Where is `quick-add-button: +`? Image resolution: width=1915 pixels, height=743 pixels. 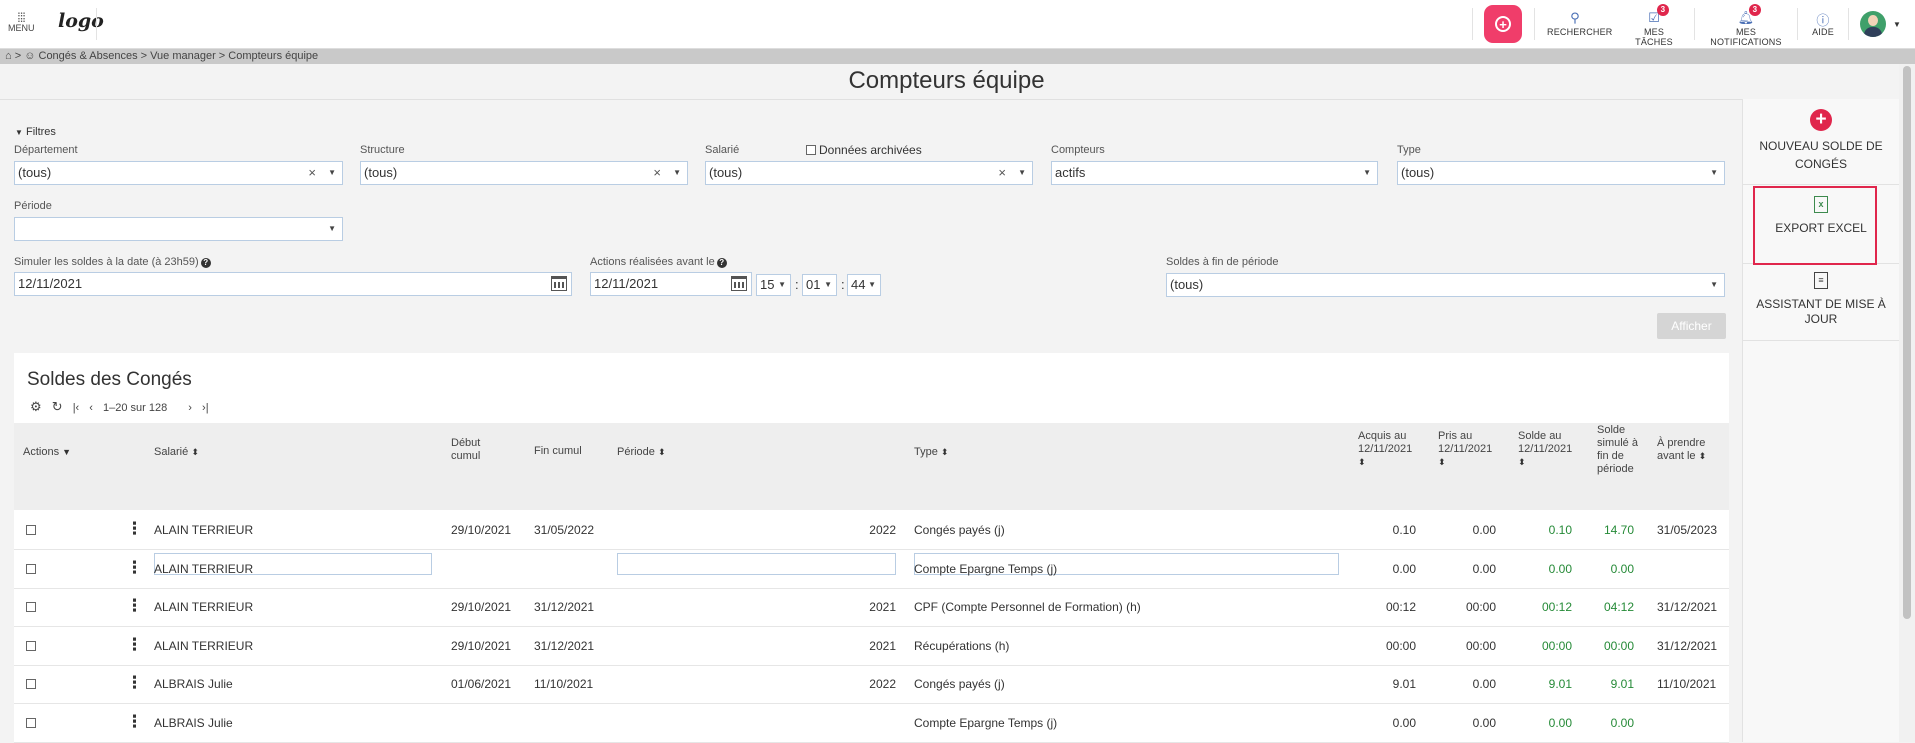 quick-add-button: + is located at coordinates (1503, 24).